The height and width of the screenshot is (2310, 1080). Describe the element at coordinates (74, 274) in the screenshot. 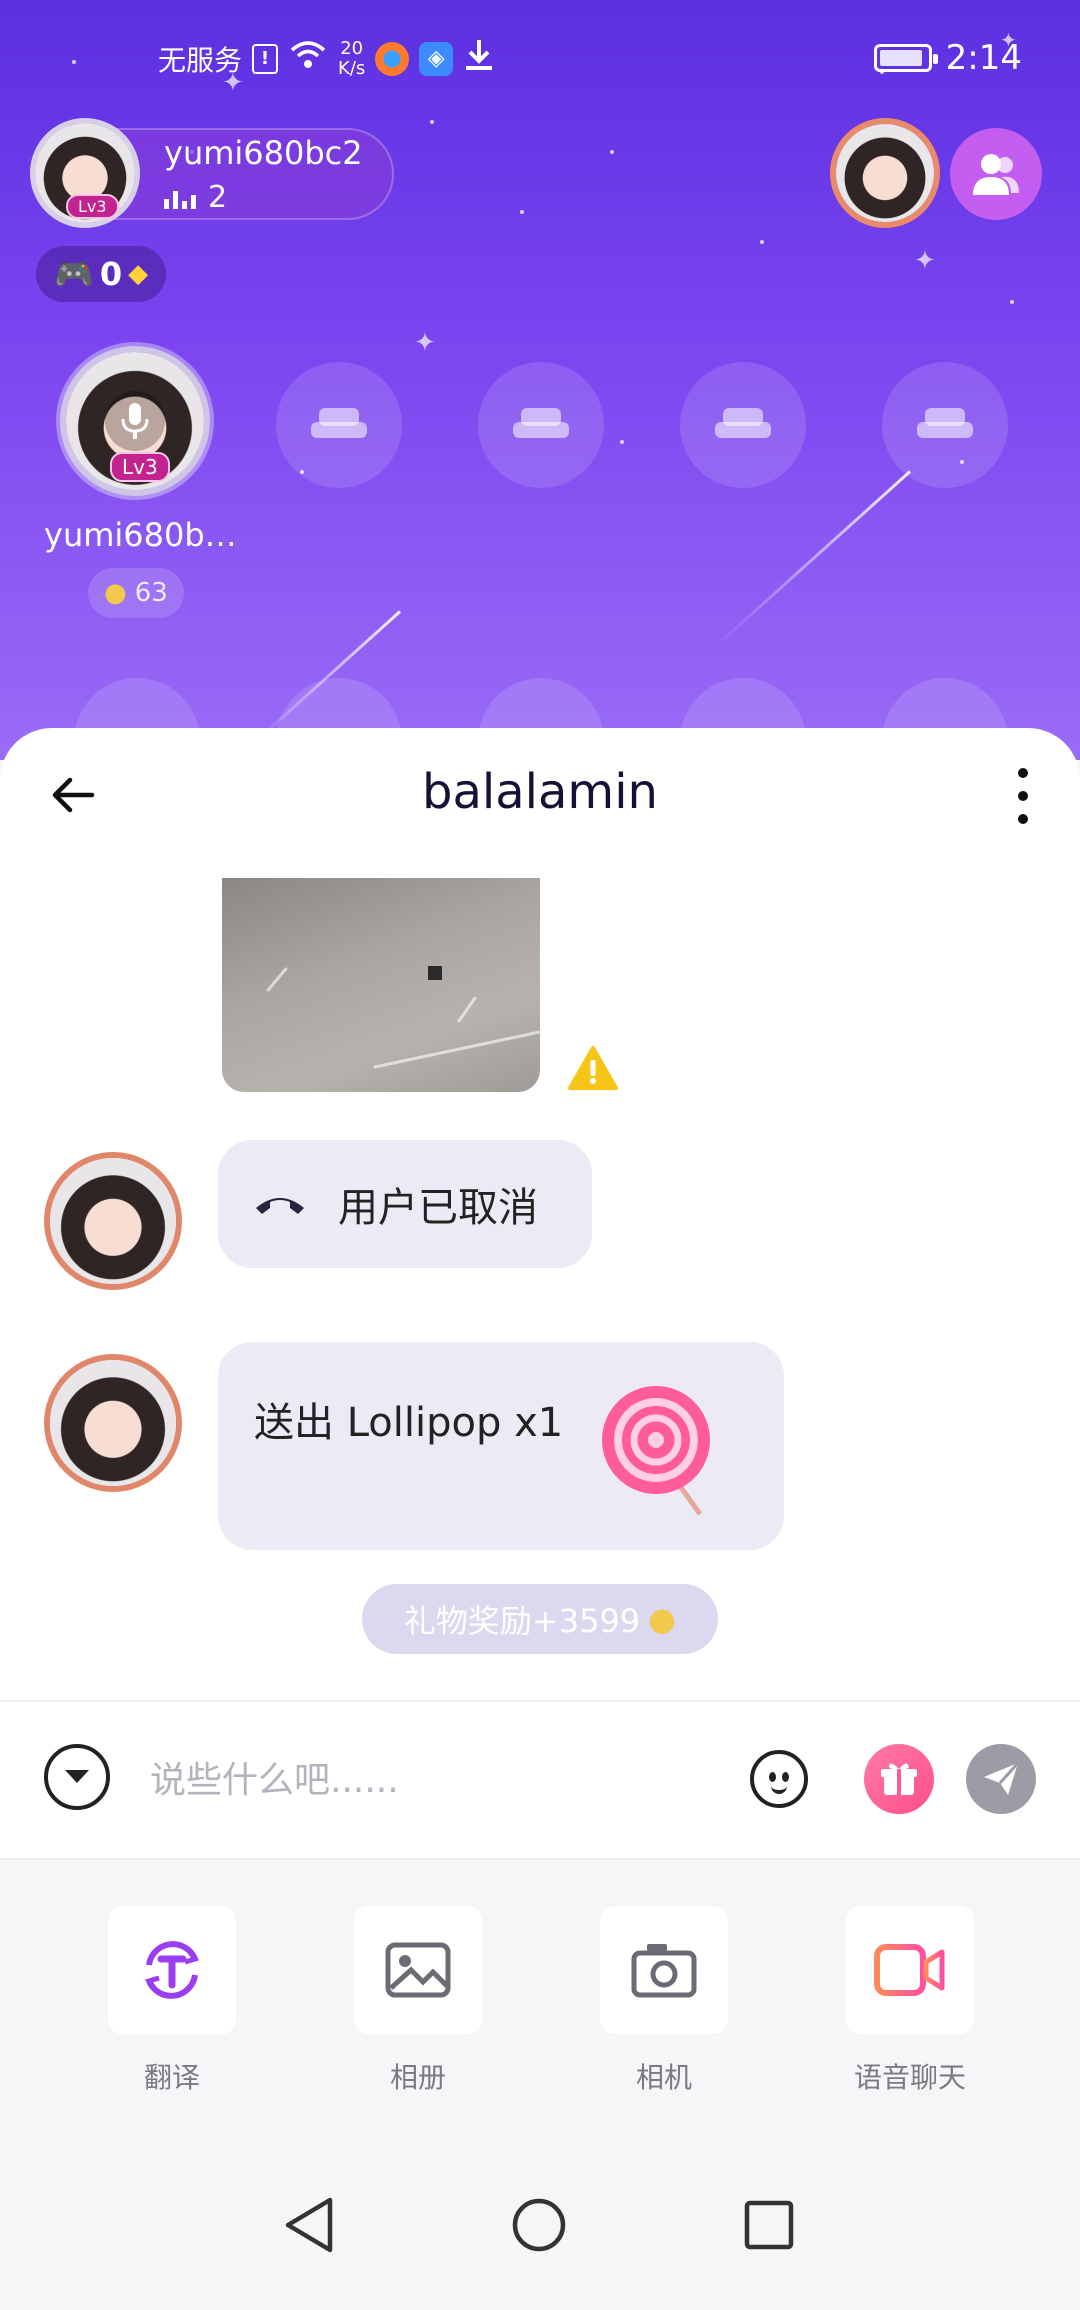

I see `gamepad-icon: 🎮` at that location.